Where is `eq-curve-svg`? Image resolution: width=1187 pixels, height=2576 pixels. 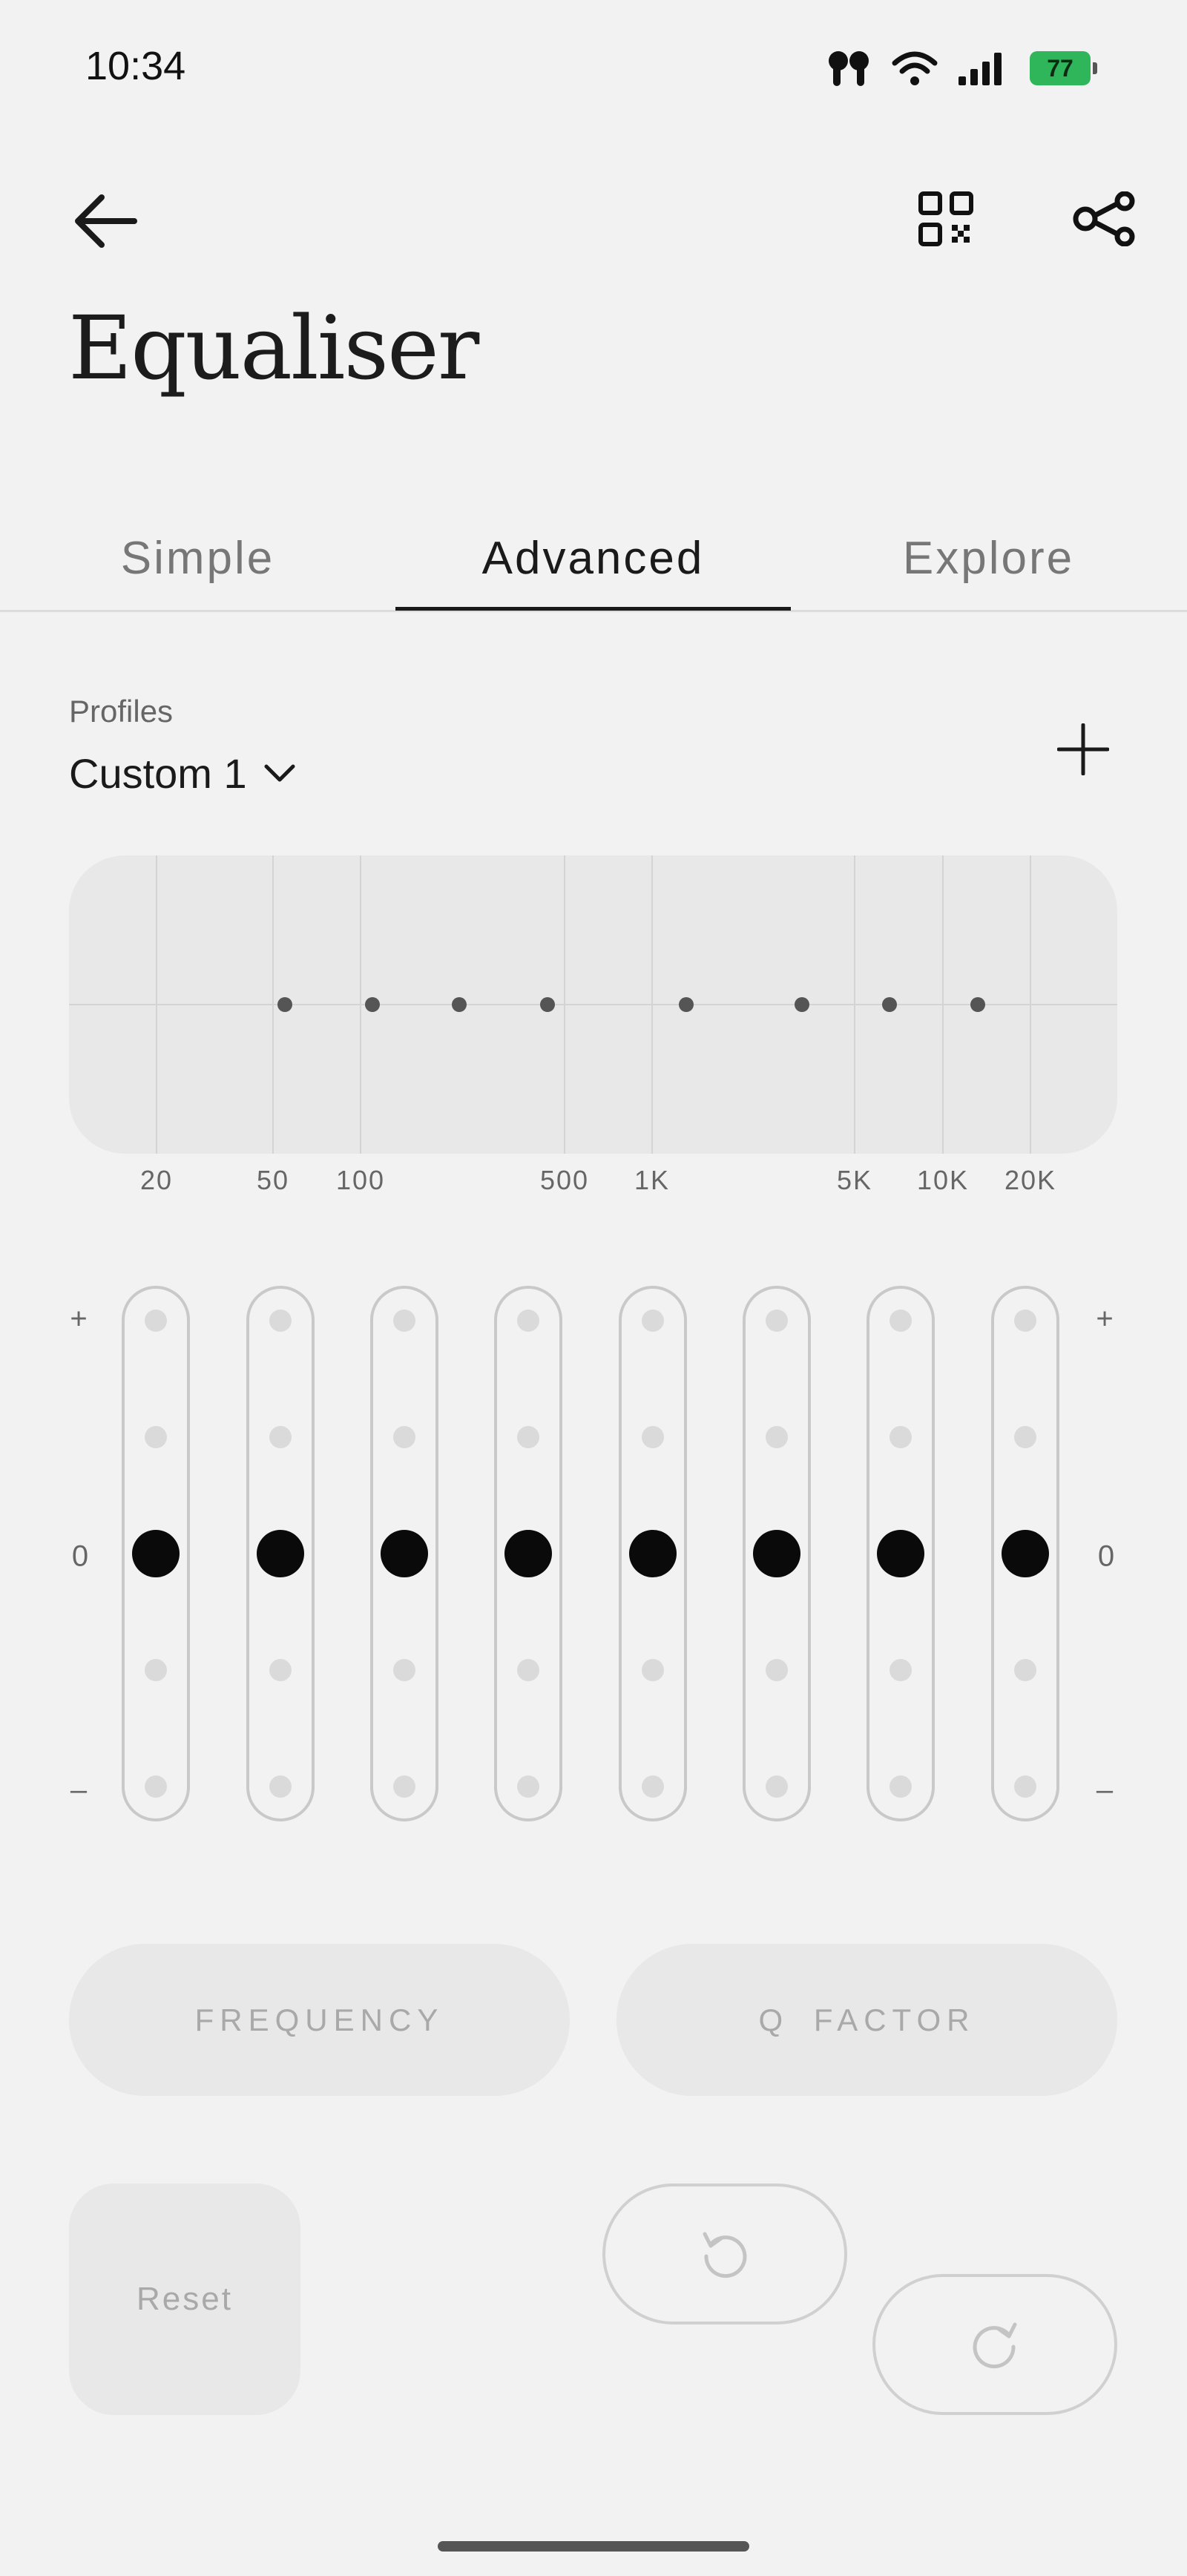
eq-curve-svg is located at coordinates (593, 1004).